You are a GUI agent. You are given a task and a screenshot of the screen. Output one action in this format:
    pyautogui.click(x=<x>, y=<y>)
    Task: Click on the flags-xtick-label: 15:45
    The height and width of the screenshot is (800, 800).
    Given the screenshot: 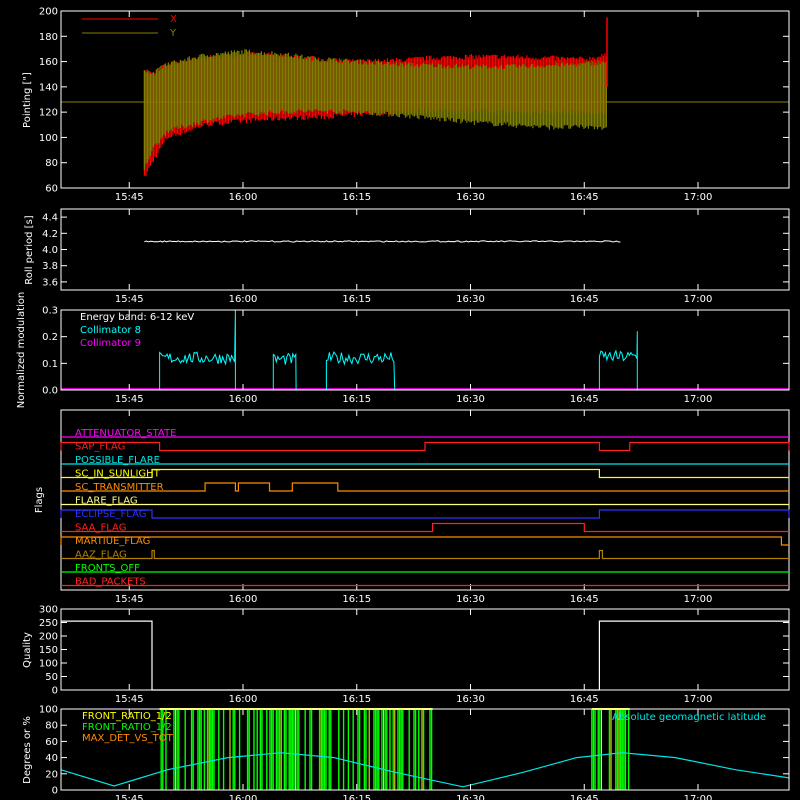 What is the action you would take?
    pyautogui.click(x=129, y=599)
    